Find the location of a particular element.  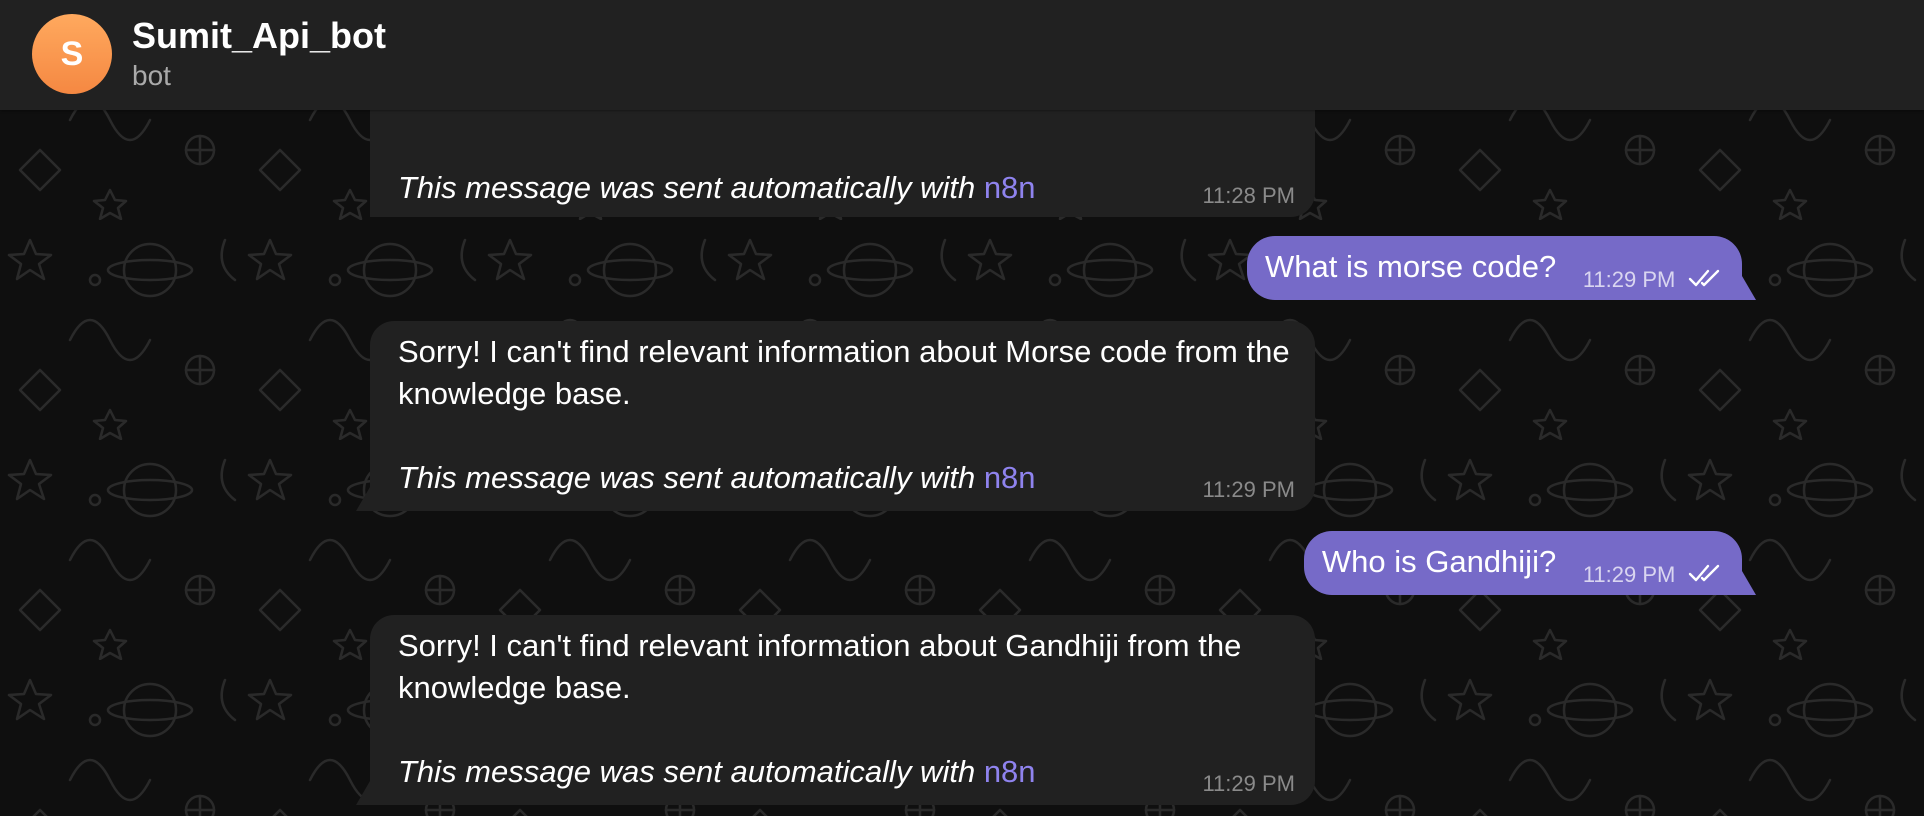

outgoing-message-bubble: What is morse code? 11:29 PM is located at coordinates (1501, 268).